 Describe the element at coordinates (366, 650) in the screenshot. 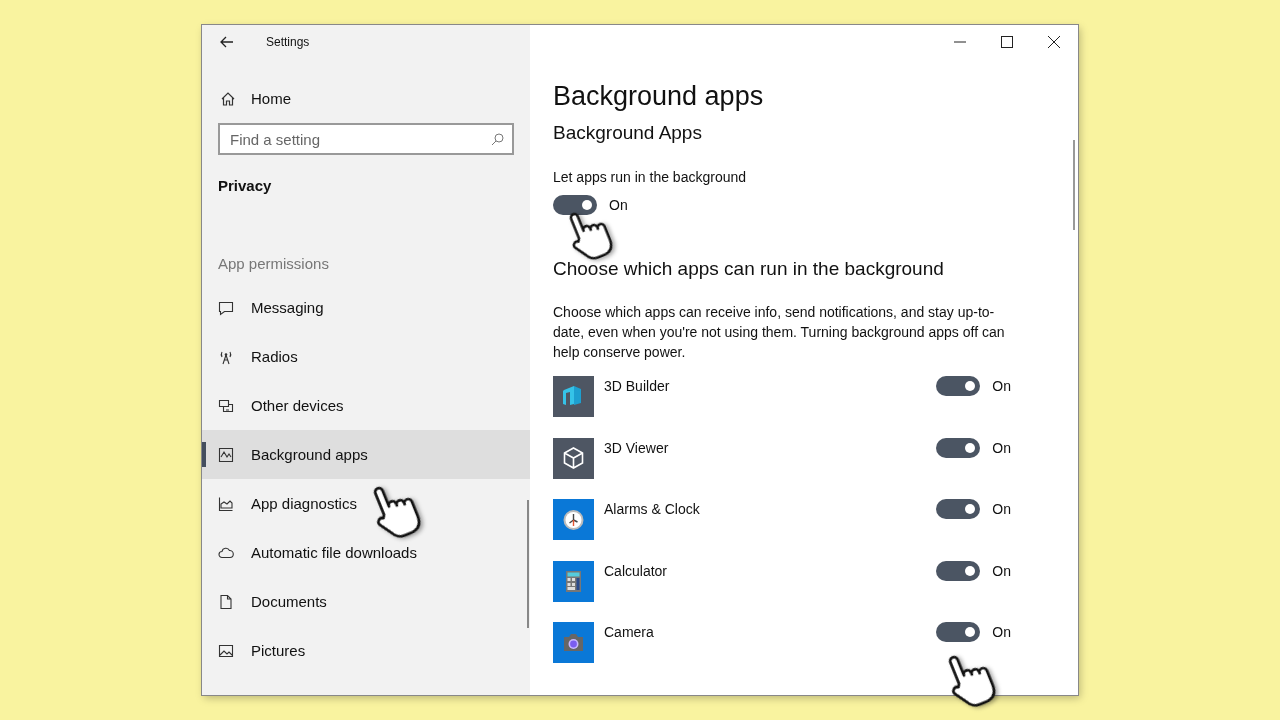

I see `sidebar-item: Pictures` at that location.